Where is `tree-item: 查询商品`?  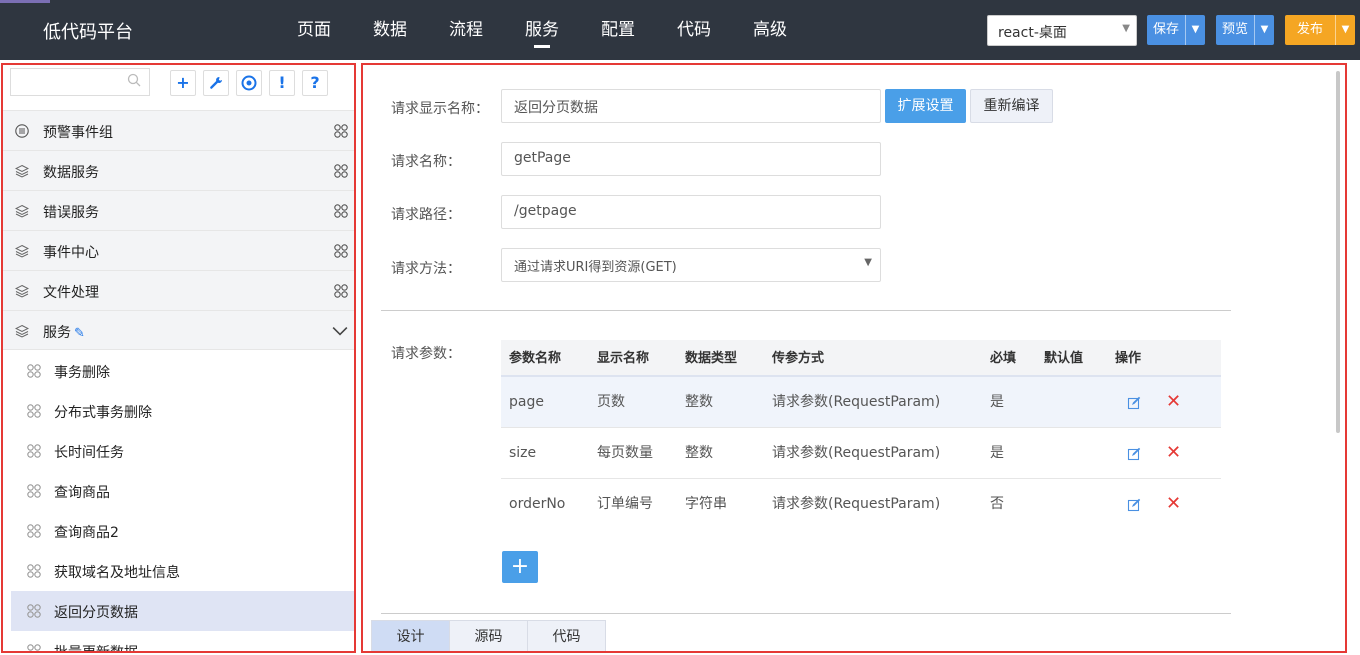
tree-item: 查询商品 is located at coordinates (182, 491).